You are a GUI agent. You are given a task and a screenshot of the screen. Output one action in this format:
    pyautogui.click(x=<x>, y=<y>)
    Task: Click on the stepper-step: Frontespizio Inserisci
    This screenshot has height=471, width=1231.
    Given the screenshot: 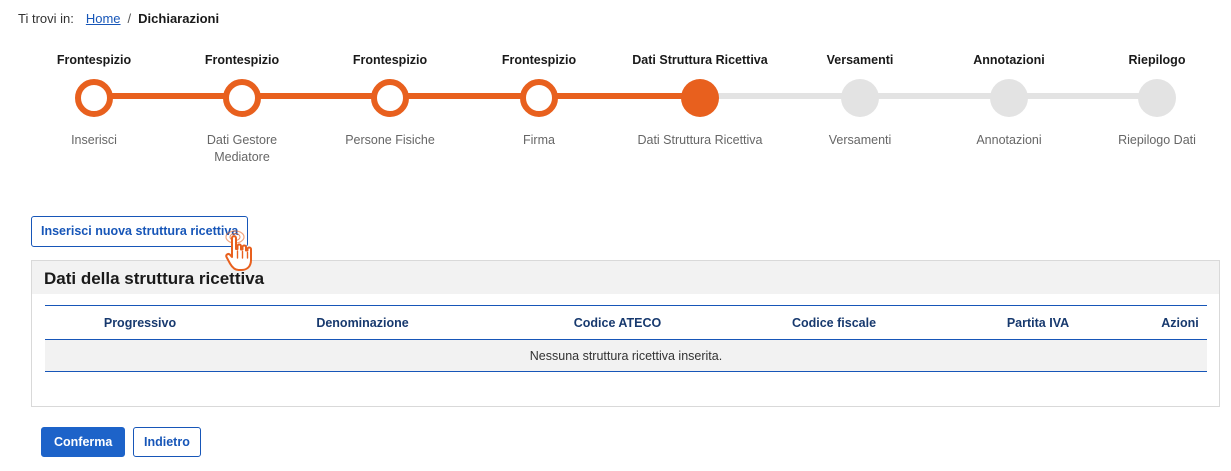 What is the action you would take?
    pyautogui.click(x=94, y=100)
    